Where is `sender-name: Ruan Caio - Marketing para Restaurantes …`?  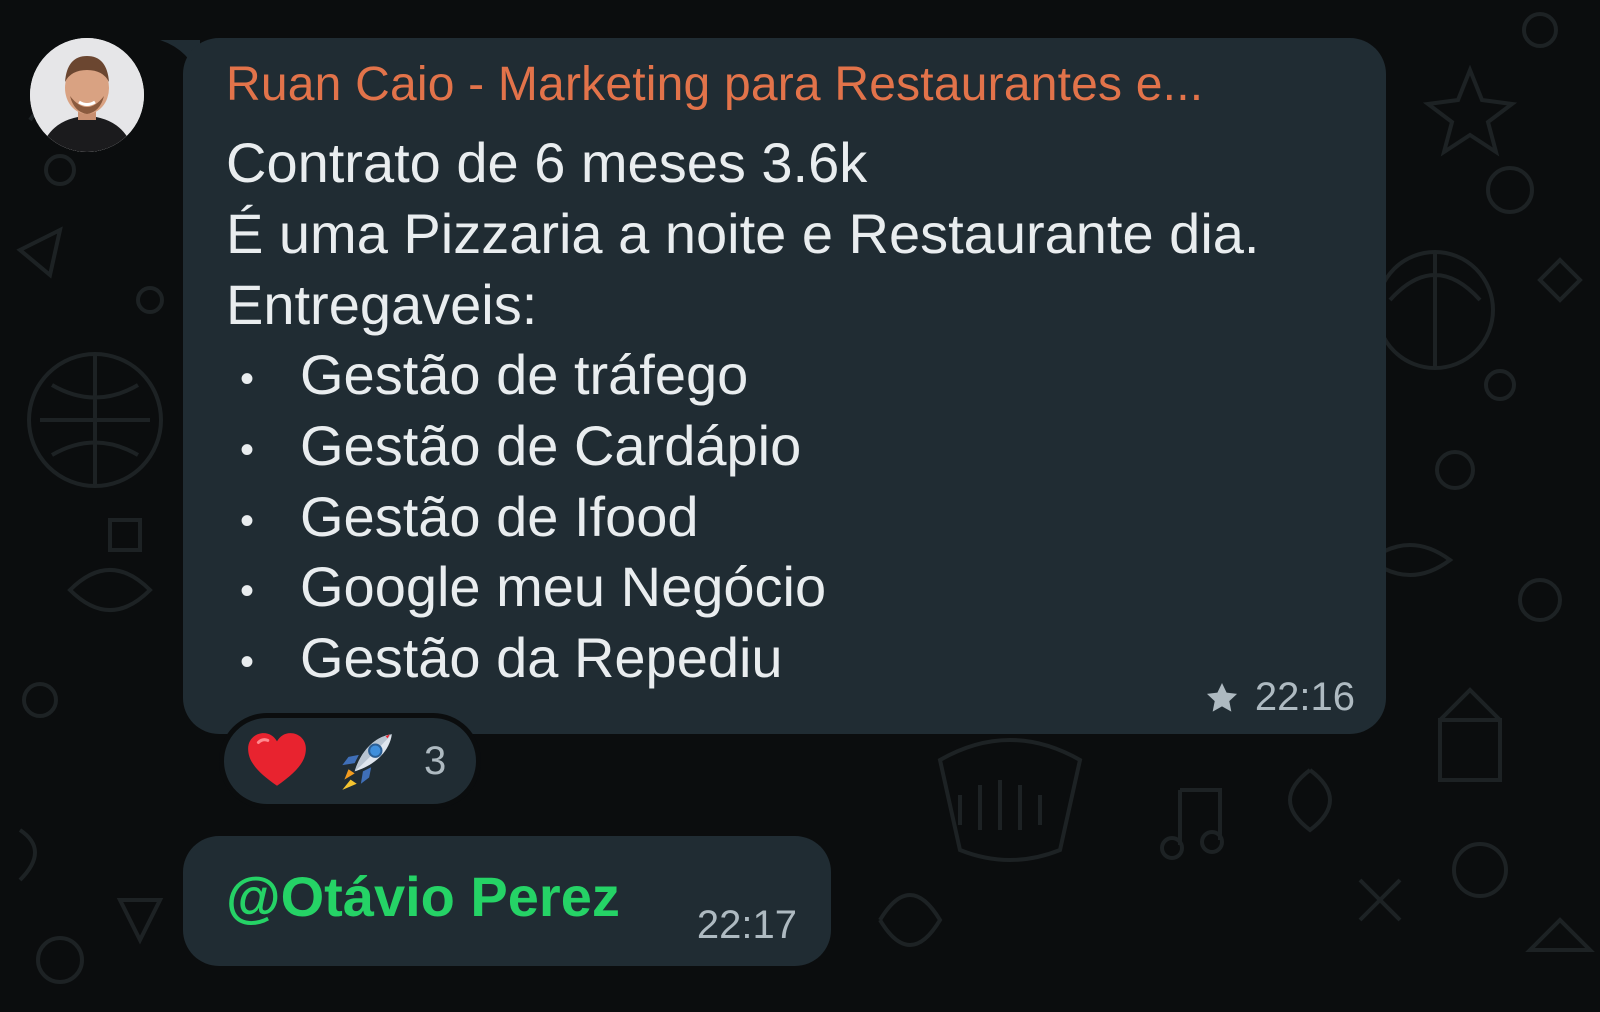
sender-name: Ruan Caio - Marketing para Restaurantes … is located at coordinates (714, 84).